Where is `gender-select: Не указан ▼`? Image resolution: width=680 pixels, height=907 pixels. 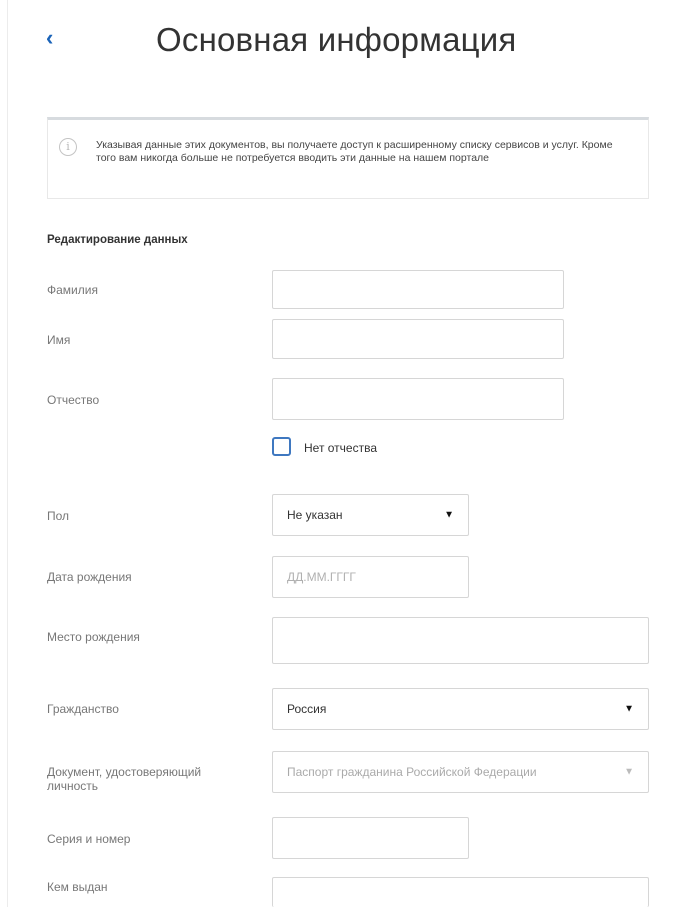 gender-select: Не указан ▼ is located at coordinates (370, 515).